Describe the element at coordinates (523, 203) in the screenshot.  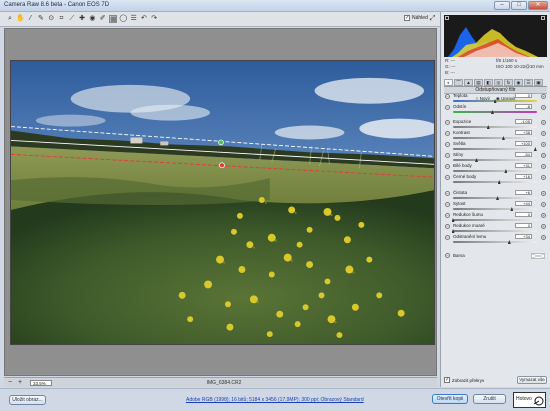
I see `slider-value-field: +44` at that location.